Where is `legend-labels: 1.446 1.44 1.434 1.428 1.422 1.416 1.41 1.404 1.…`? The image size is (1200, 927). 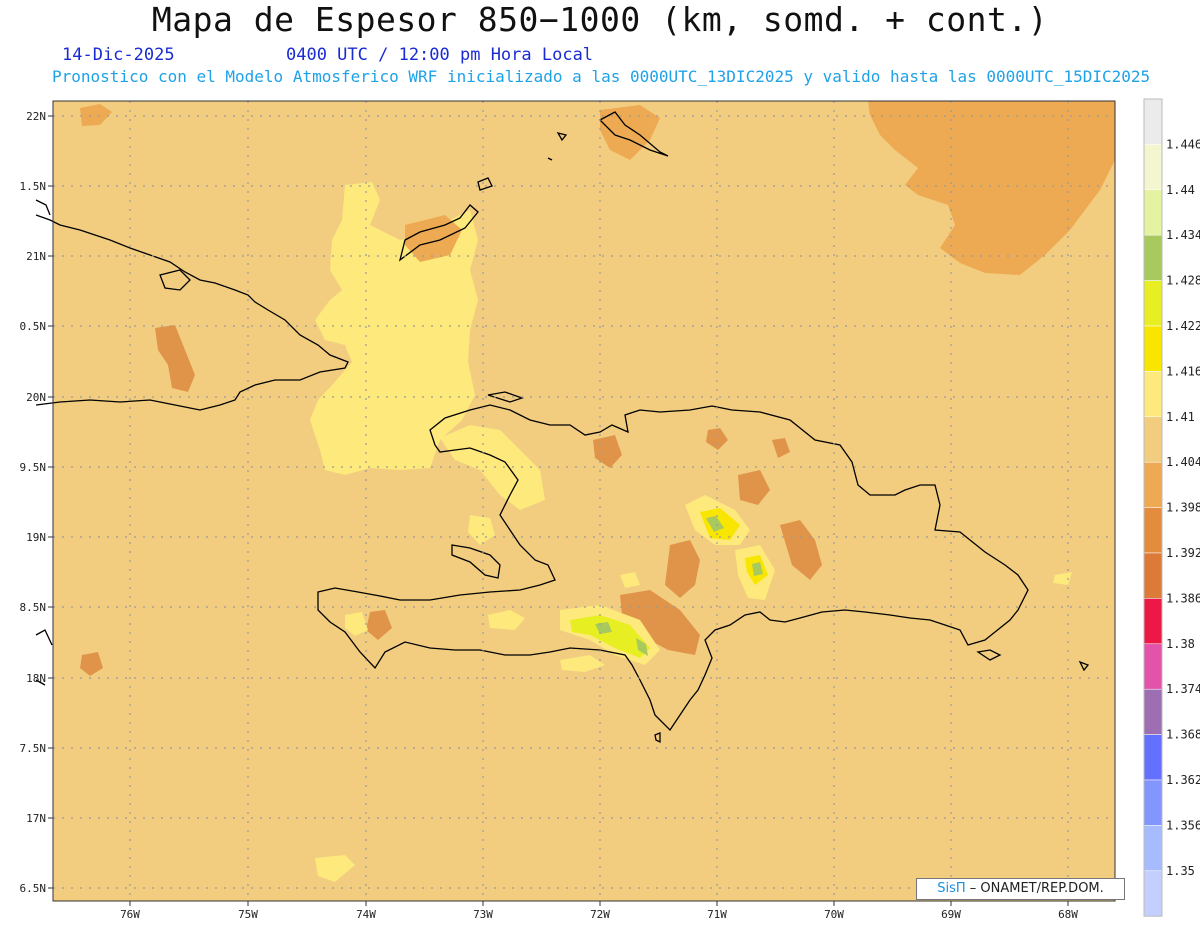
legend-labels: 1.446 1.44 1.434 1.428 1.422 1.416 1.41 1.404 1.… is located at coordinates (1183, 507).